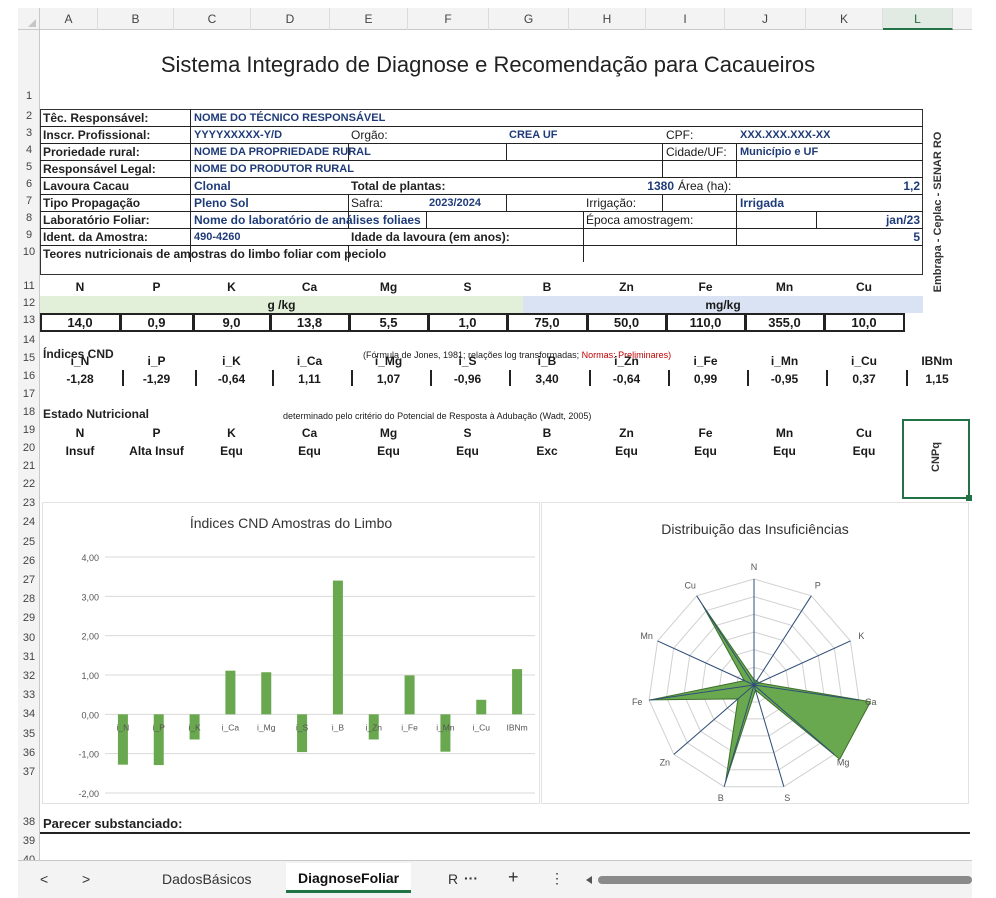  What do you see at coordinates (29, 358) in the screenshot?
I see `row-header-15: 15` at bounding box center [29, 358].